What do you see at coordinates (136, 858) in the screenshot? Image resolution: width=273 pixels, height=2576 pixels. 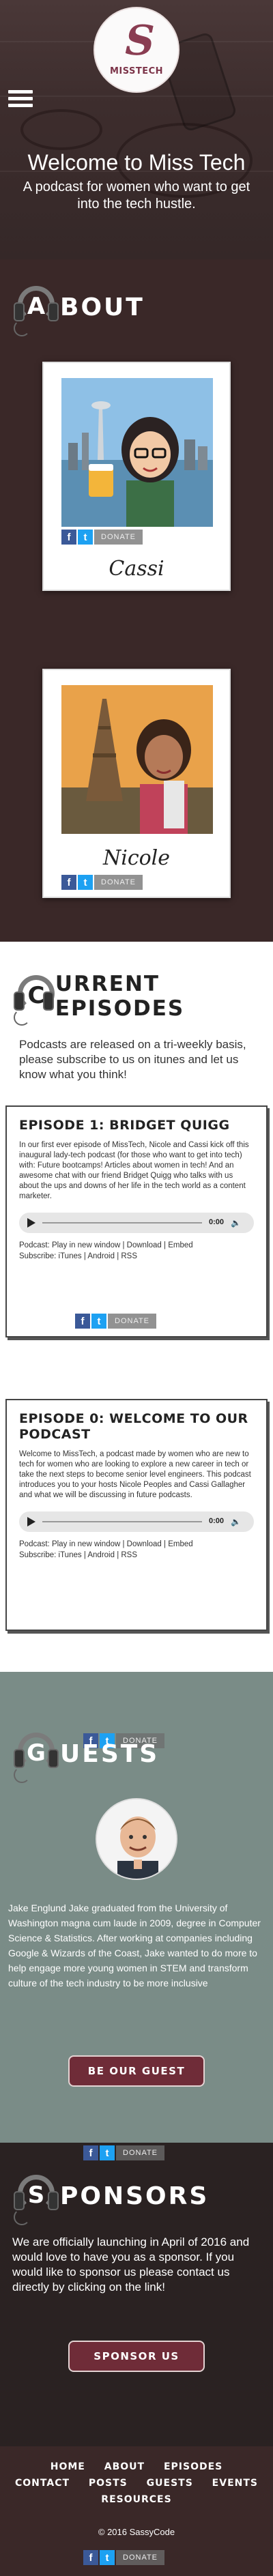 I see `host-name-nicole: Nicole` at bounding box center [136, 858].